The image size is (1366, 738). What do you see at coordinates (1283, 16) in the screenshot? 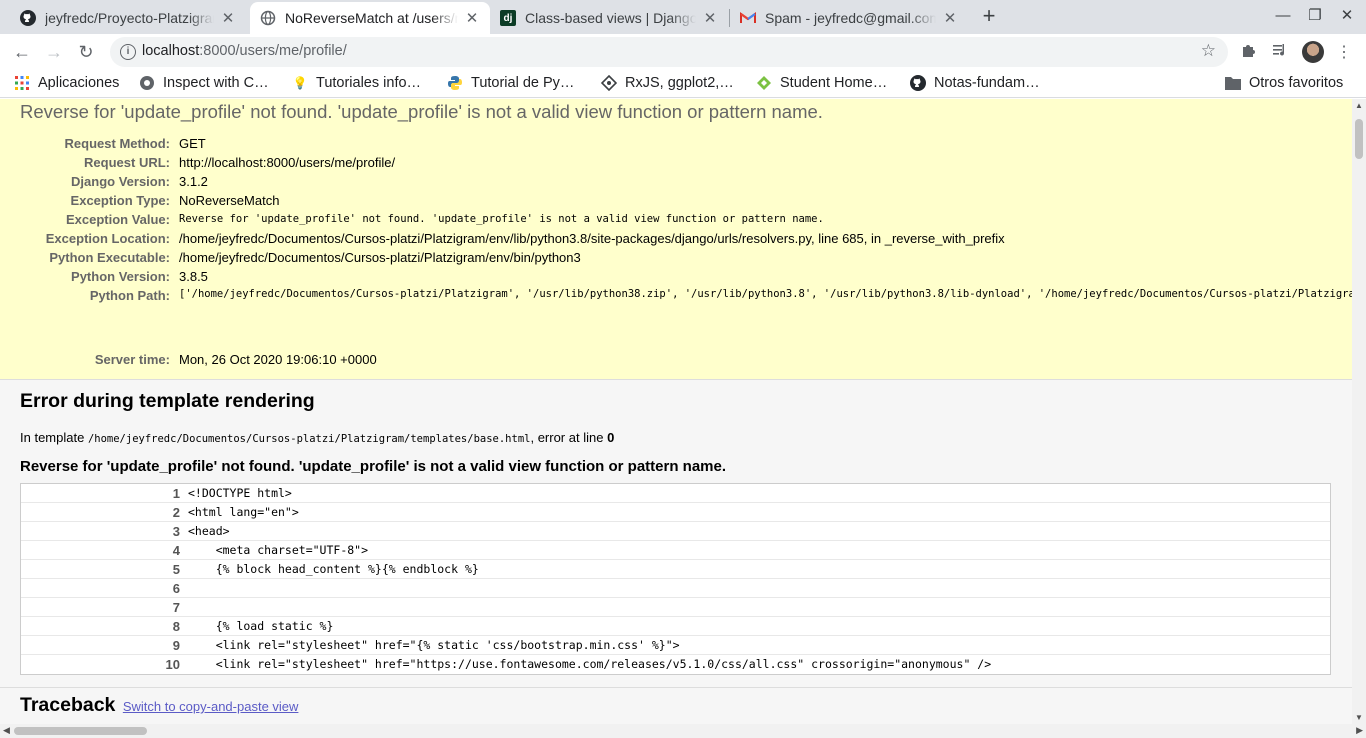
I see `minimize-icon: —` at bounding box center [1283, 16].